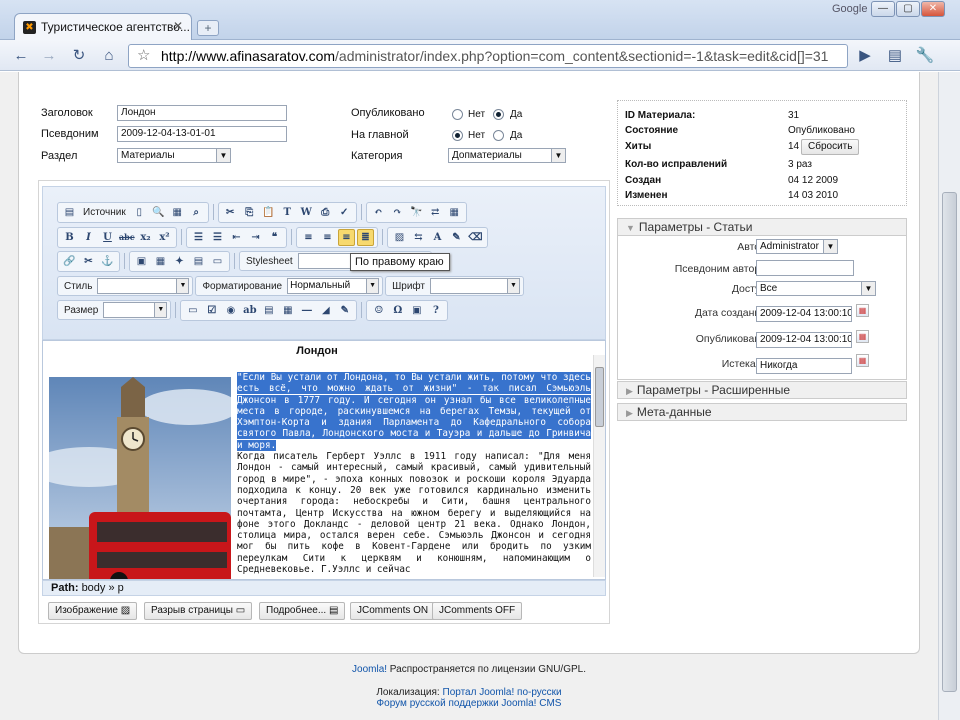 The width and height of the screenshot is (960, 720). I want to click on publish-date-input: 2009-12-04 13:00:10, so click(804, 340).